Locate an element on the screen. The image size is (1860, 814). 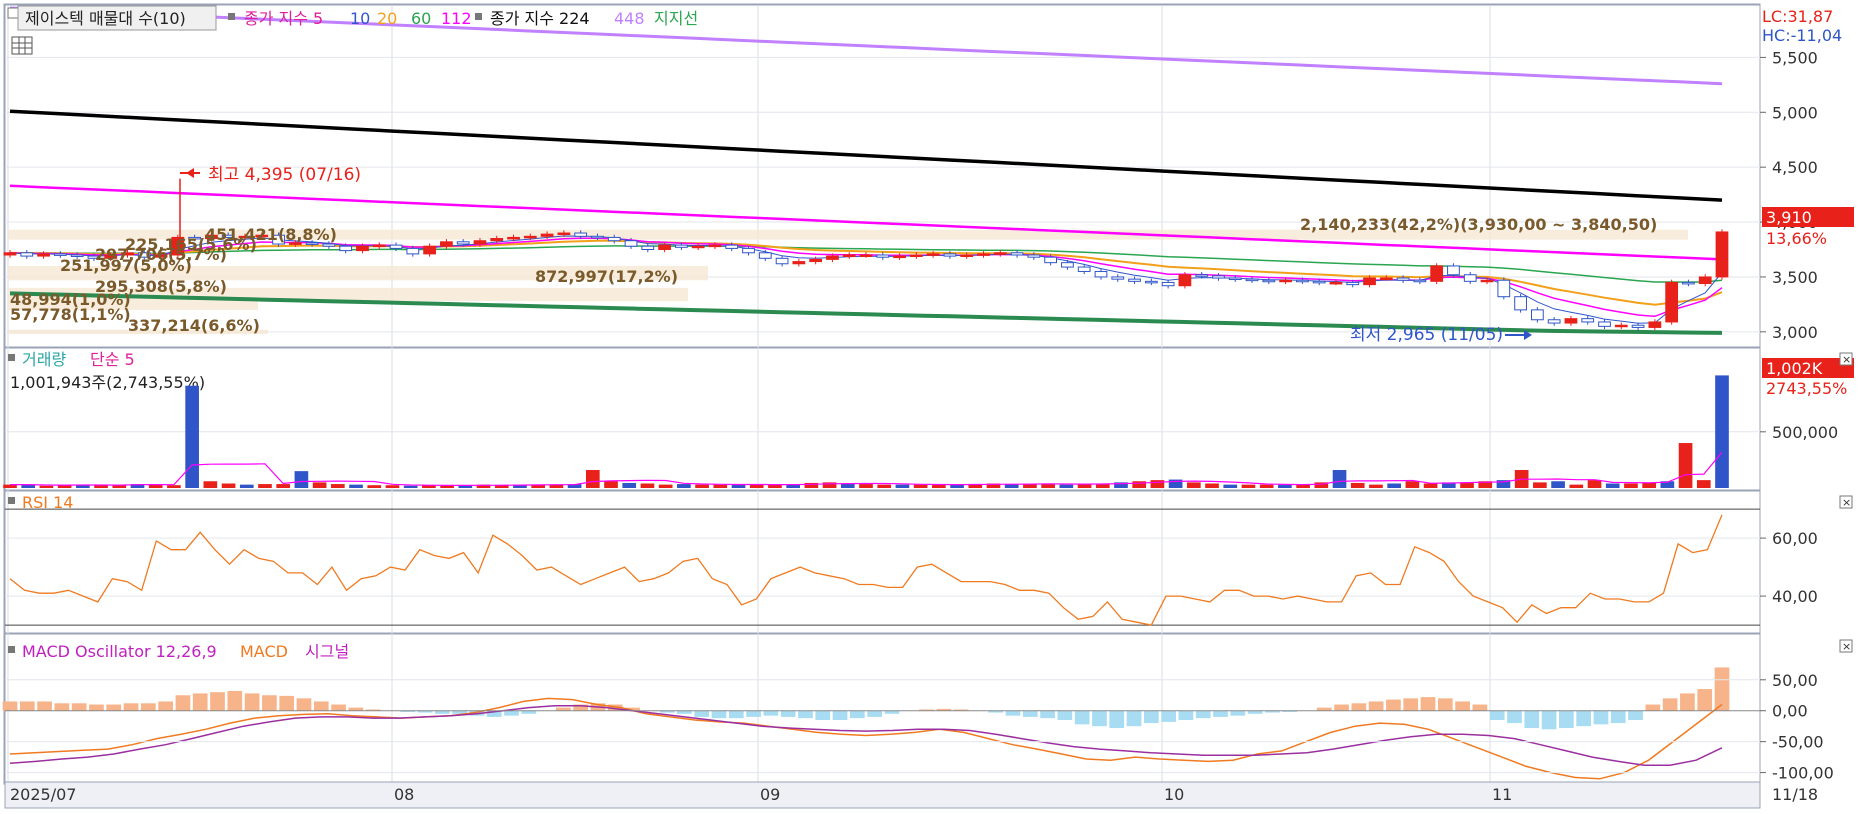
macd-tick-label: -50,00 is located at coordinates (1798, 742).